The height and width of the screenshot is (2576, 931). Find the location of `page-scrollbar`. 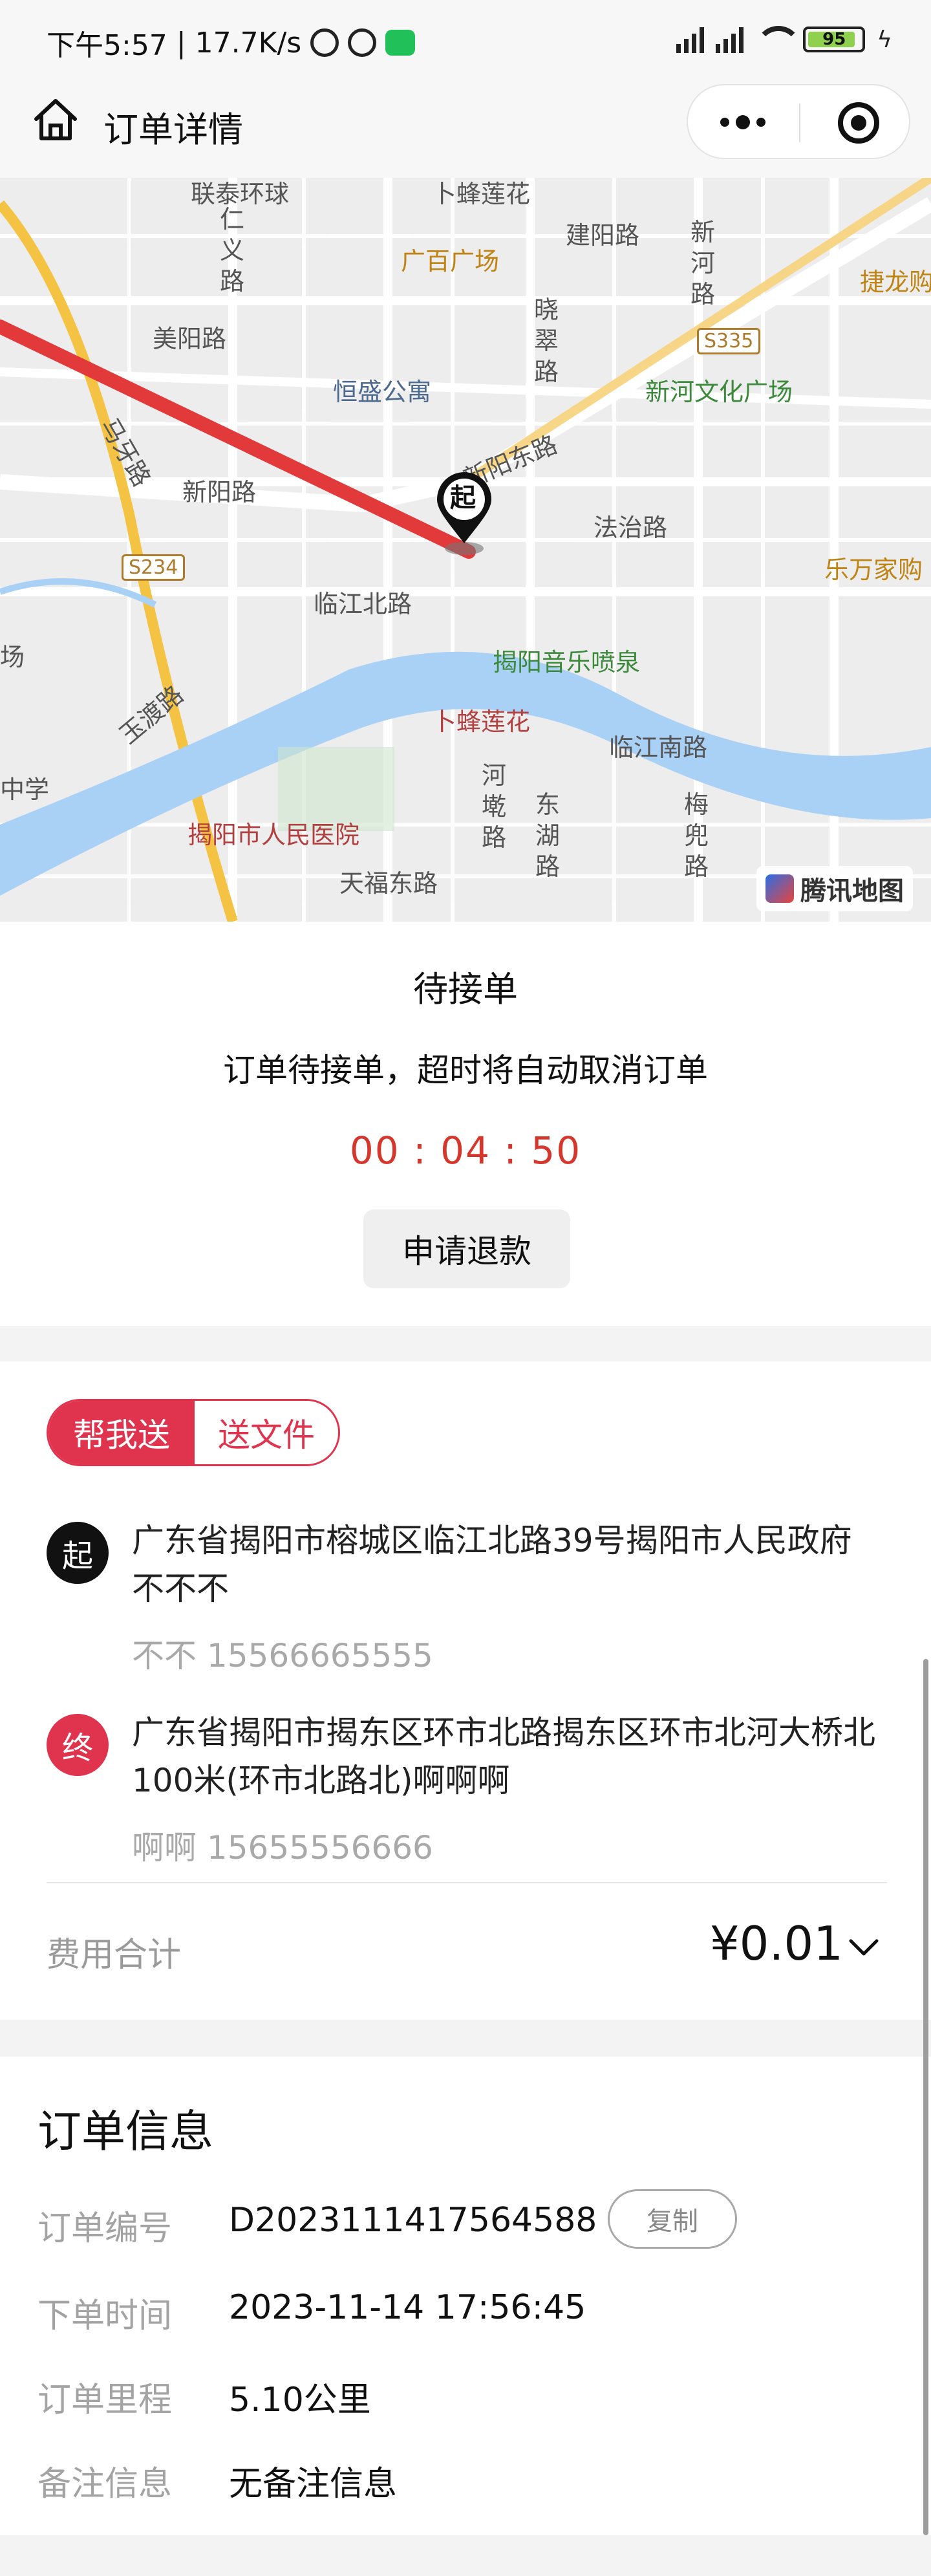

page-scrollbar is located at coordinates (926, 2097).